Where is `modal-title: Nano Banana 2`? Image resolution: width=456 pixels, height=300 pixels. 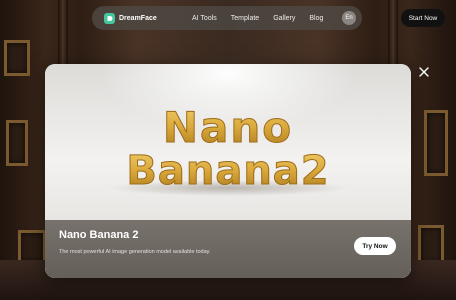 modal-title: Nano Banana 2 is located at coordinates (99, 235).